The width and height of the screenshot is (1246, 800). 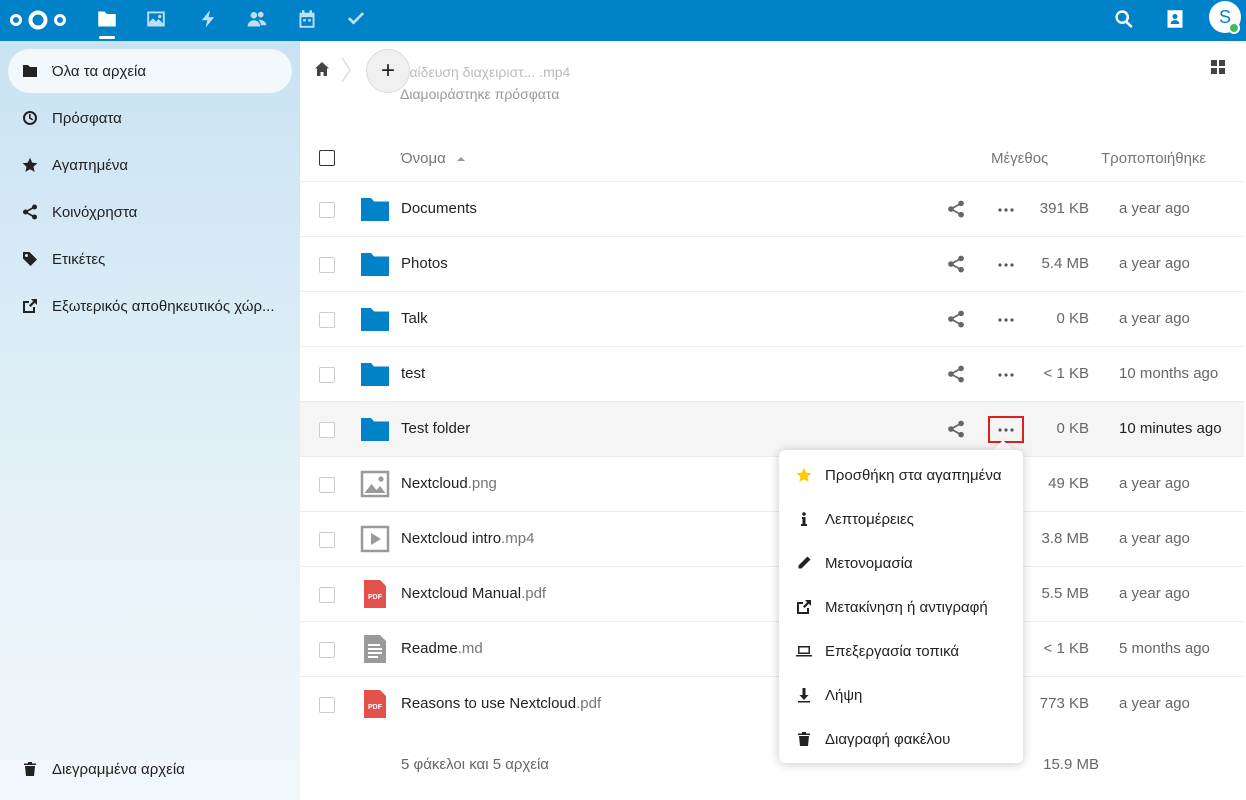 What do you see at coordinates (107, 19) in the screenshot?
I see `files-app-icon` at bounding box center [107, 19].